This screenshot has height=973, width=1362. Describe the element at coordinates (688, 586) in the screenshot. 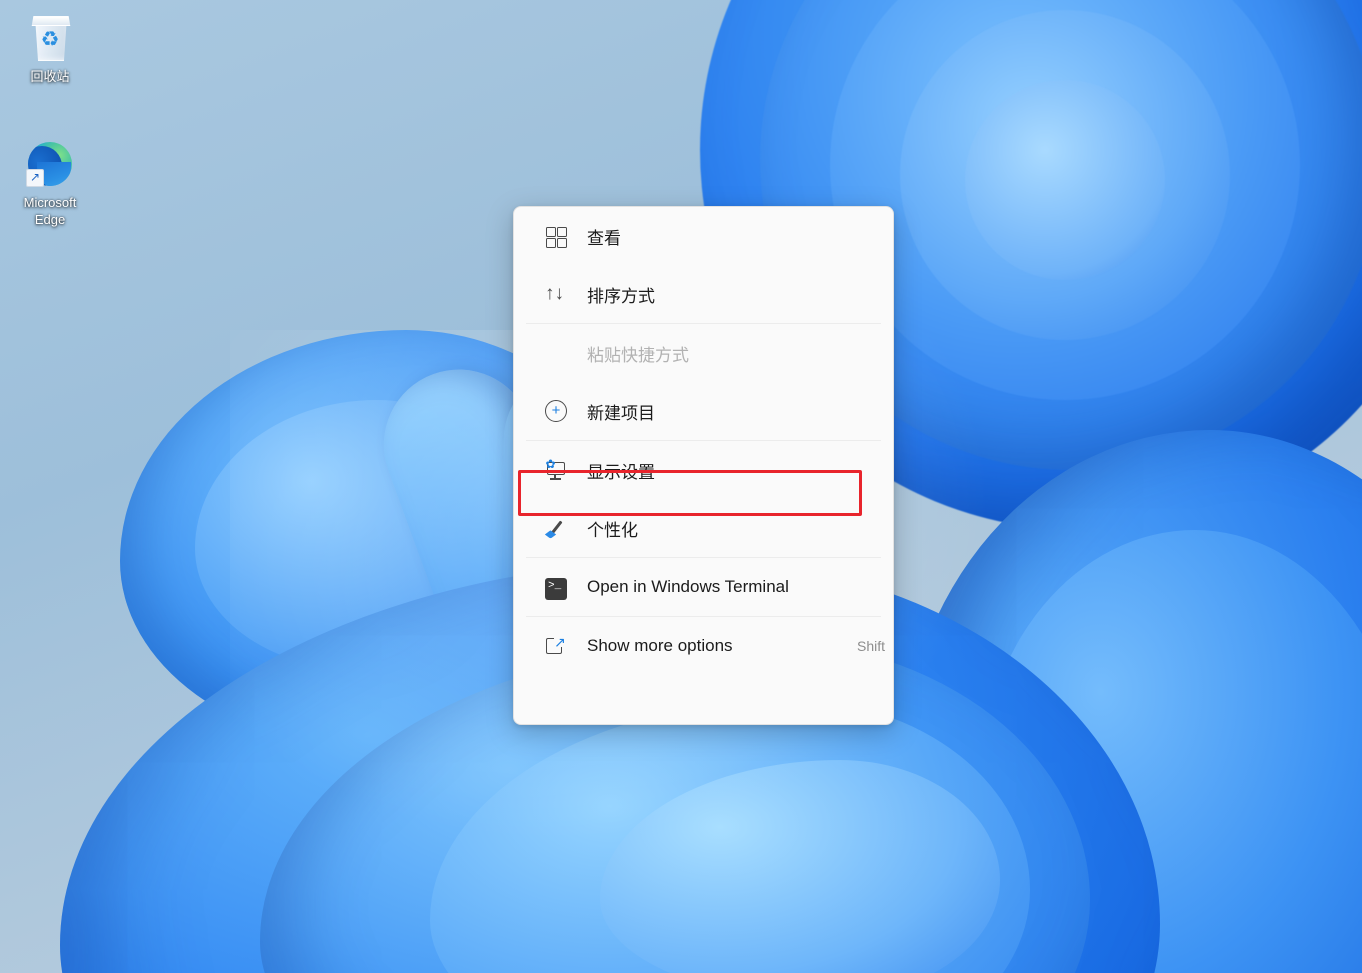

I see `menu-item-label: Open in Windows Terminal` at that location.